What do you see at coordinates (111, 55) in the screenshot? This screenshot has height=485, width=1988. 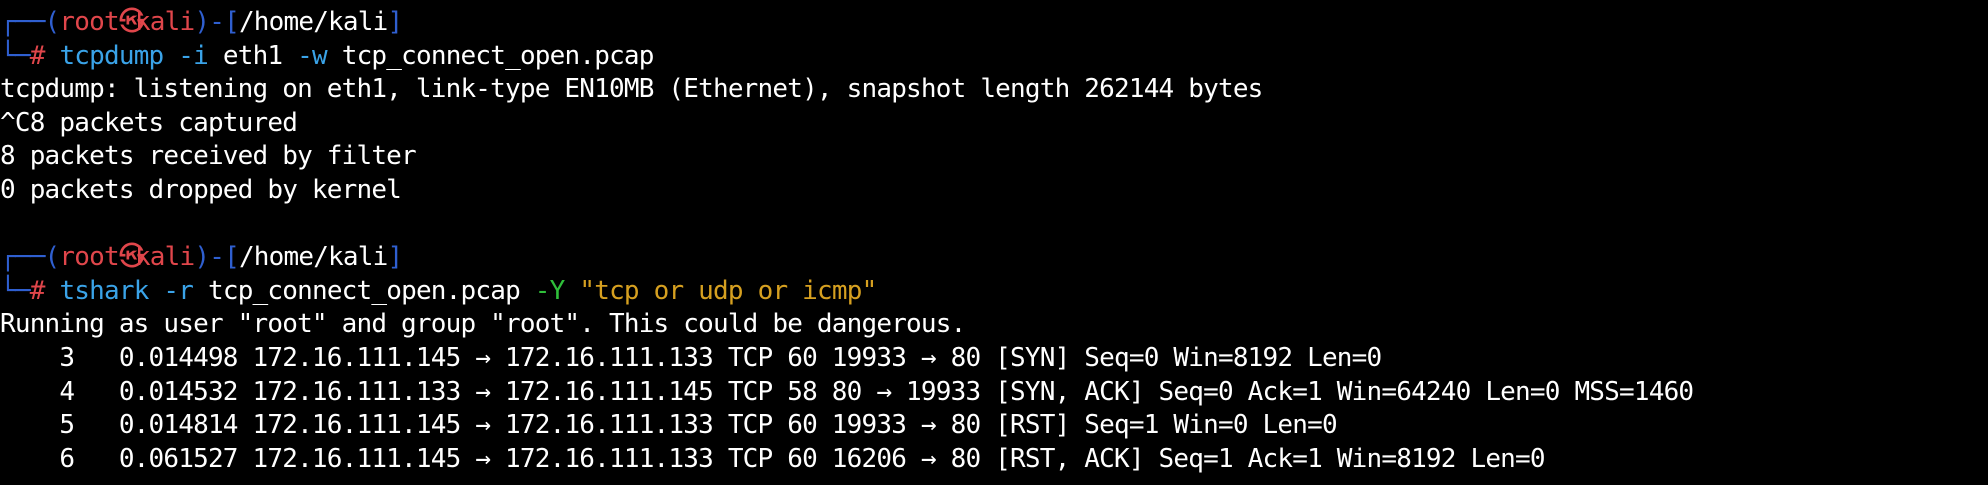 I see `command-name: tcpdump` at bounding box center [111, 55].